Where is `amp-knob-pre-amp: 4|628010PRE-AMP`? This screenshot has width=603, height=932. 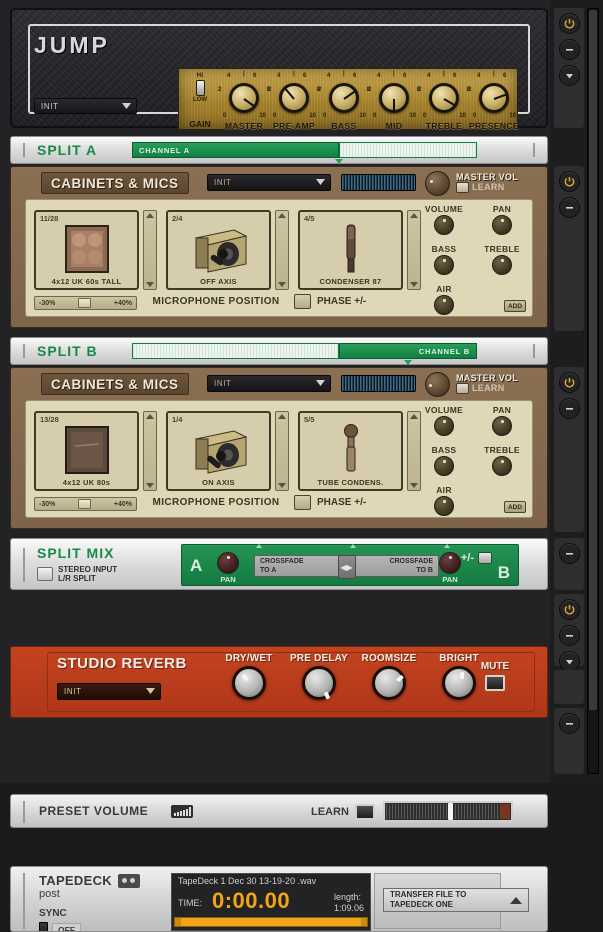
amp-knob-pre-amp: 4|628010PRE-AMP is located at coordinates (294, 101).